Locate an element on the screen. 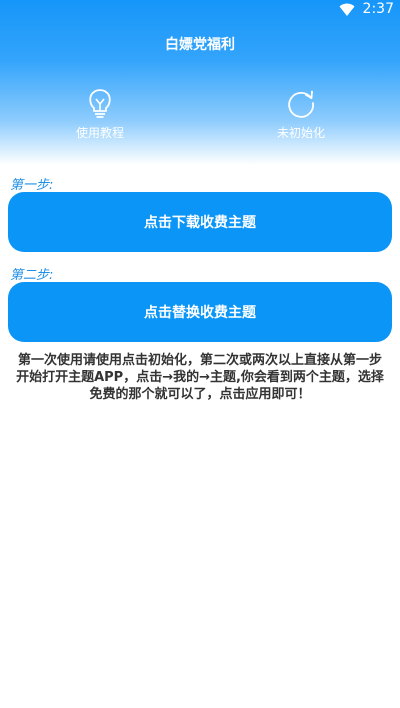  app-title: 白嫖党福利 is located at coordinates (200, 45).